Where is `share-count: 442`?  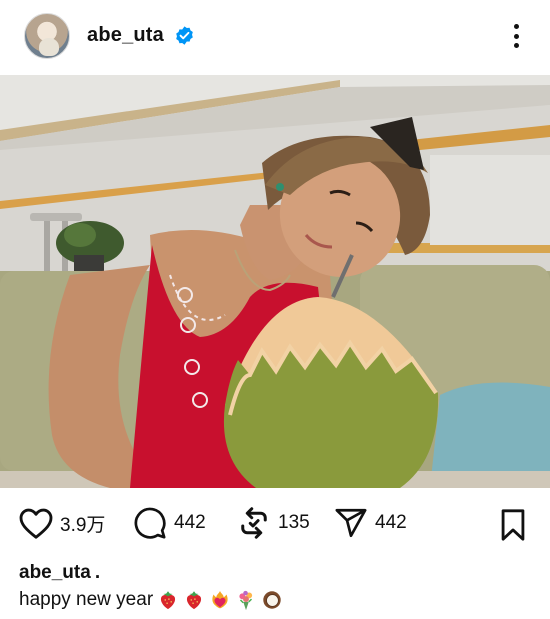
share-count: 442 is located at coordinates (391, 522).